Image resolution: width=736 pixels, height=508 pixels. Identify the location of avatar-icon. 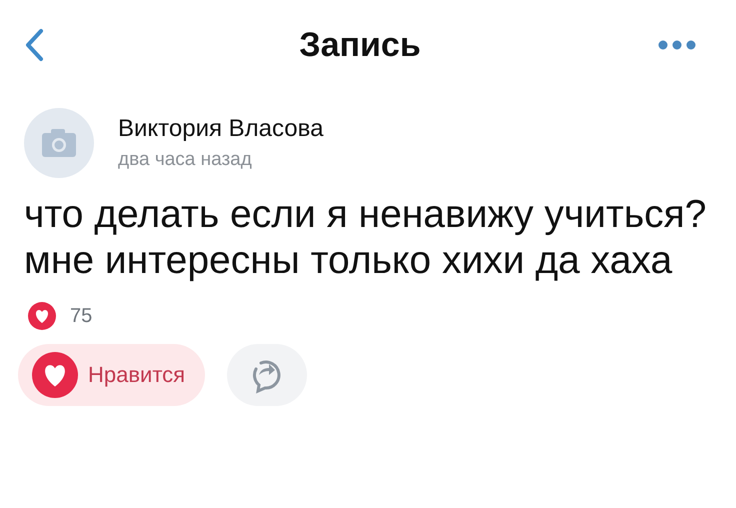
(59, 143).